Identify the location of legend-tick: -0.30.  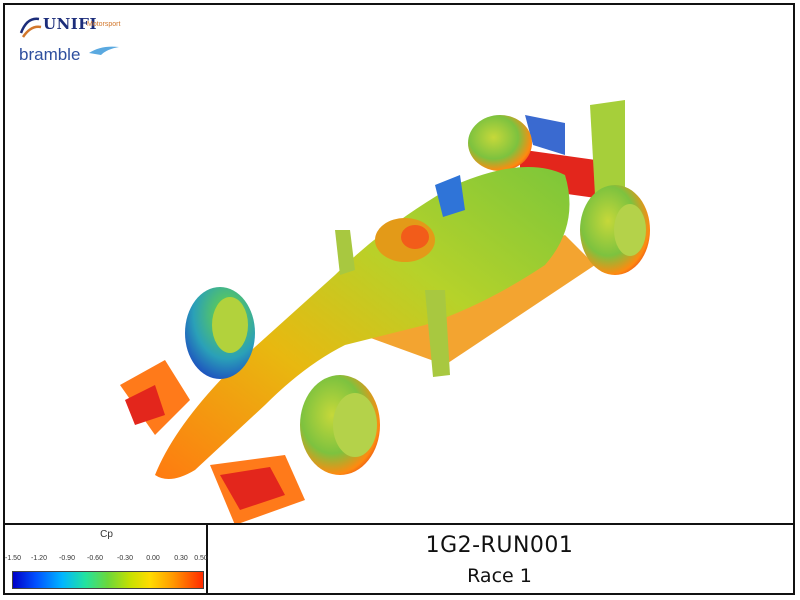
(125, 558).